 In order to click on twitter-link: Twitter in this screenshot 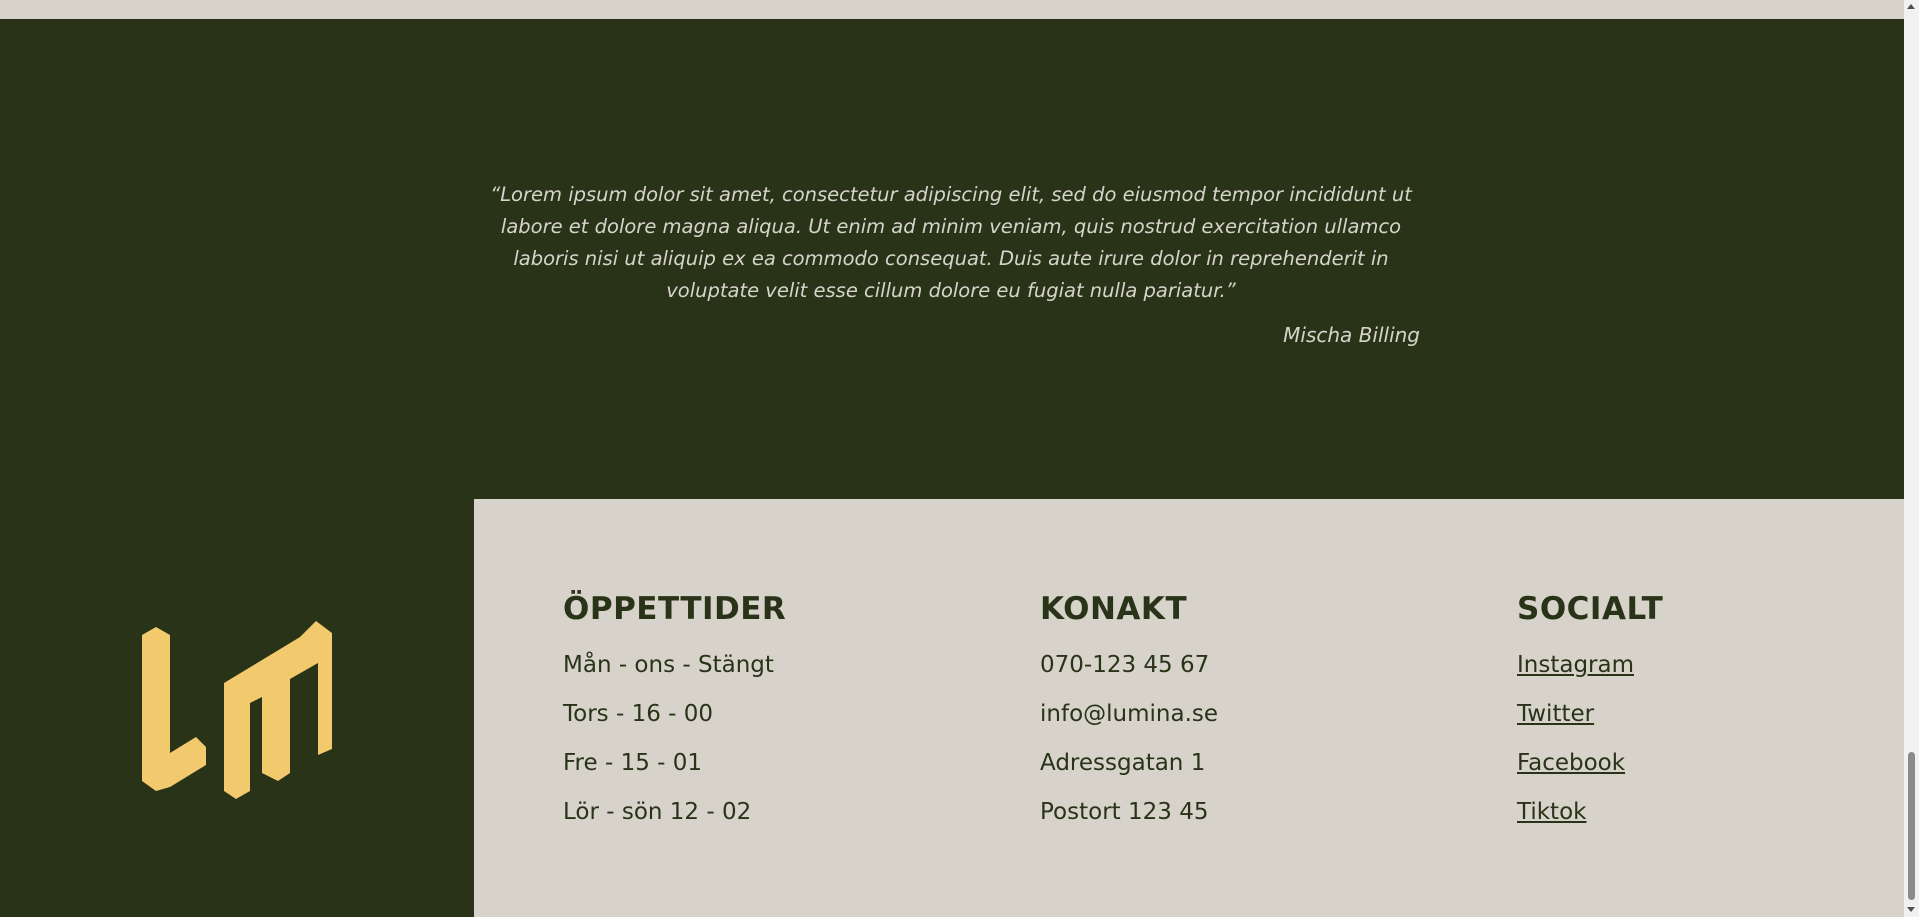, I will do `click(1555, 714)`.